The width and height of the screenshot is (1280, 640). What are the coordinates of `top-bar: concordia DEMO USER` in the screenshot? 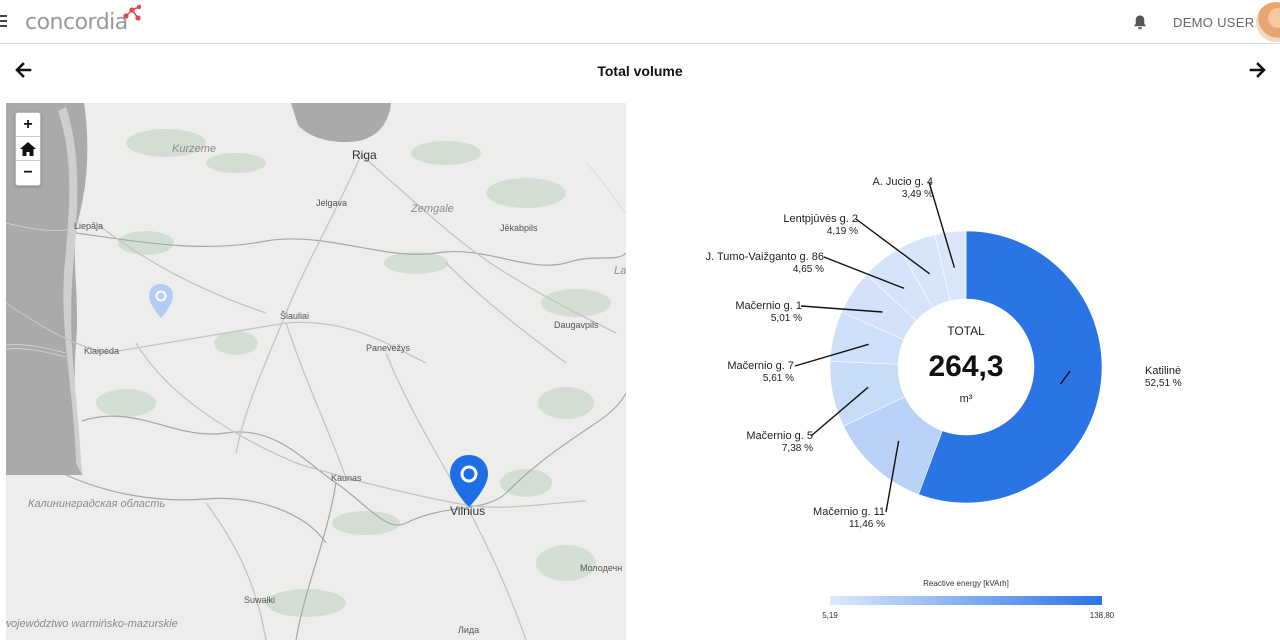 It's located at (640, 22).